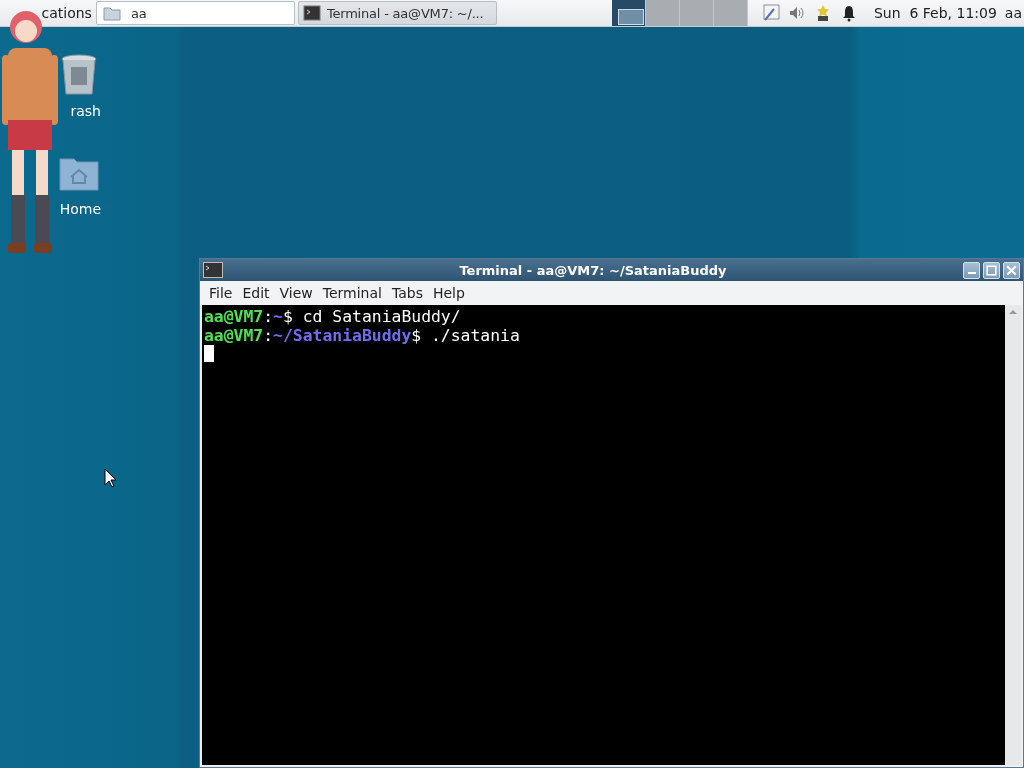 The width and height of the screenshot is (1024, 768). What do you see at coordinates (935, 13) in the screenshot?
I see `clock: Sun 6 Feb, 11:09` at bounding box center [935, 13].